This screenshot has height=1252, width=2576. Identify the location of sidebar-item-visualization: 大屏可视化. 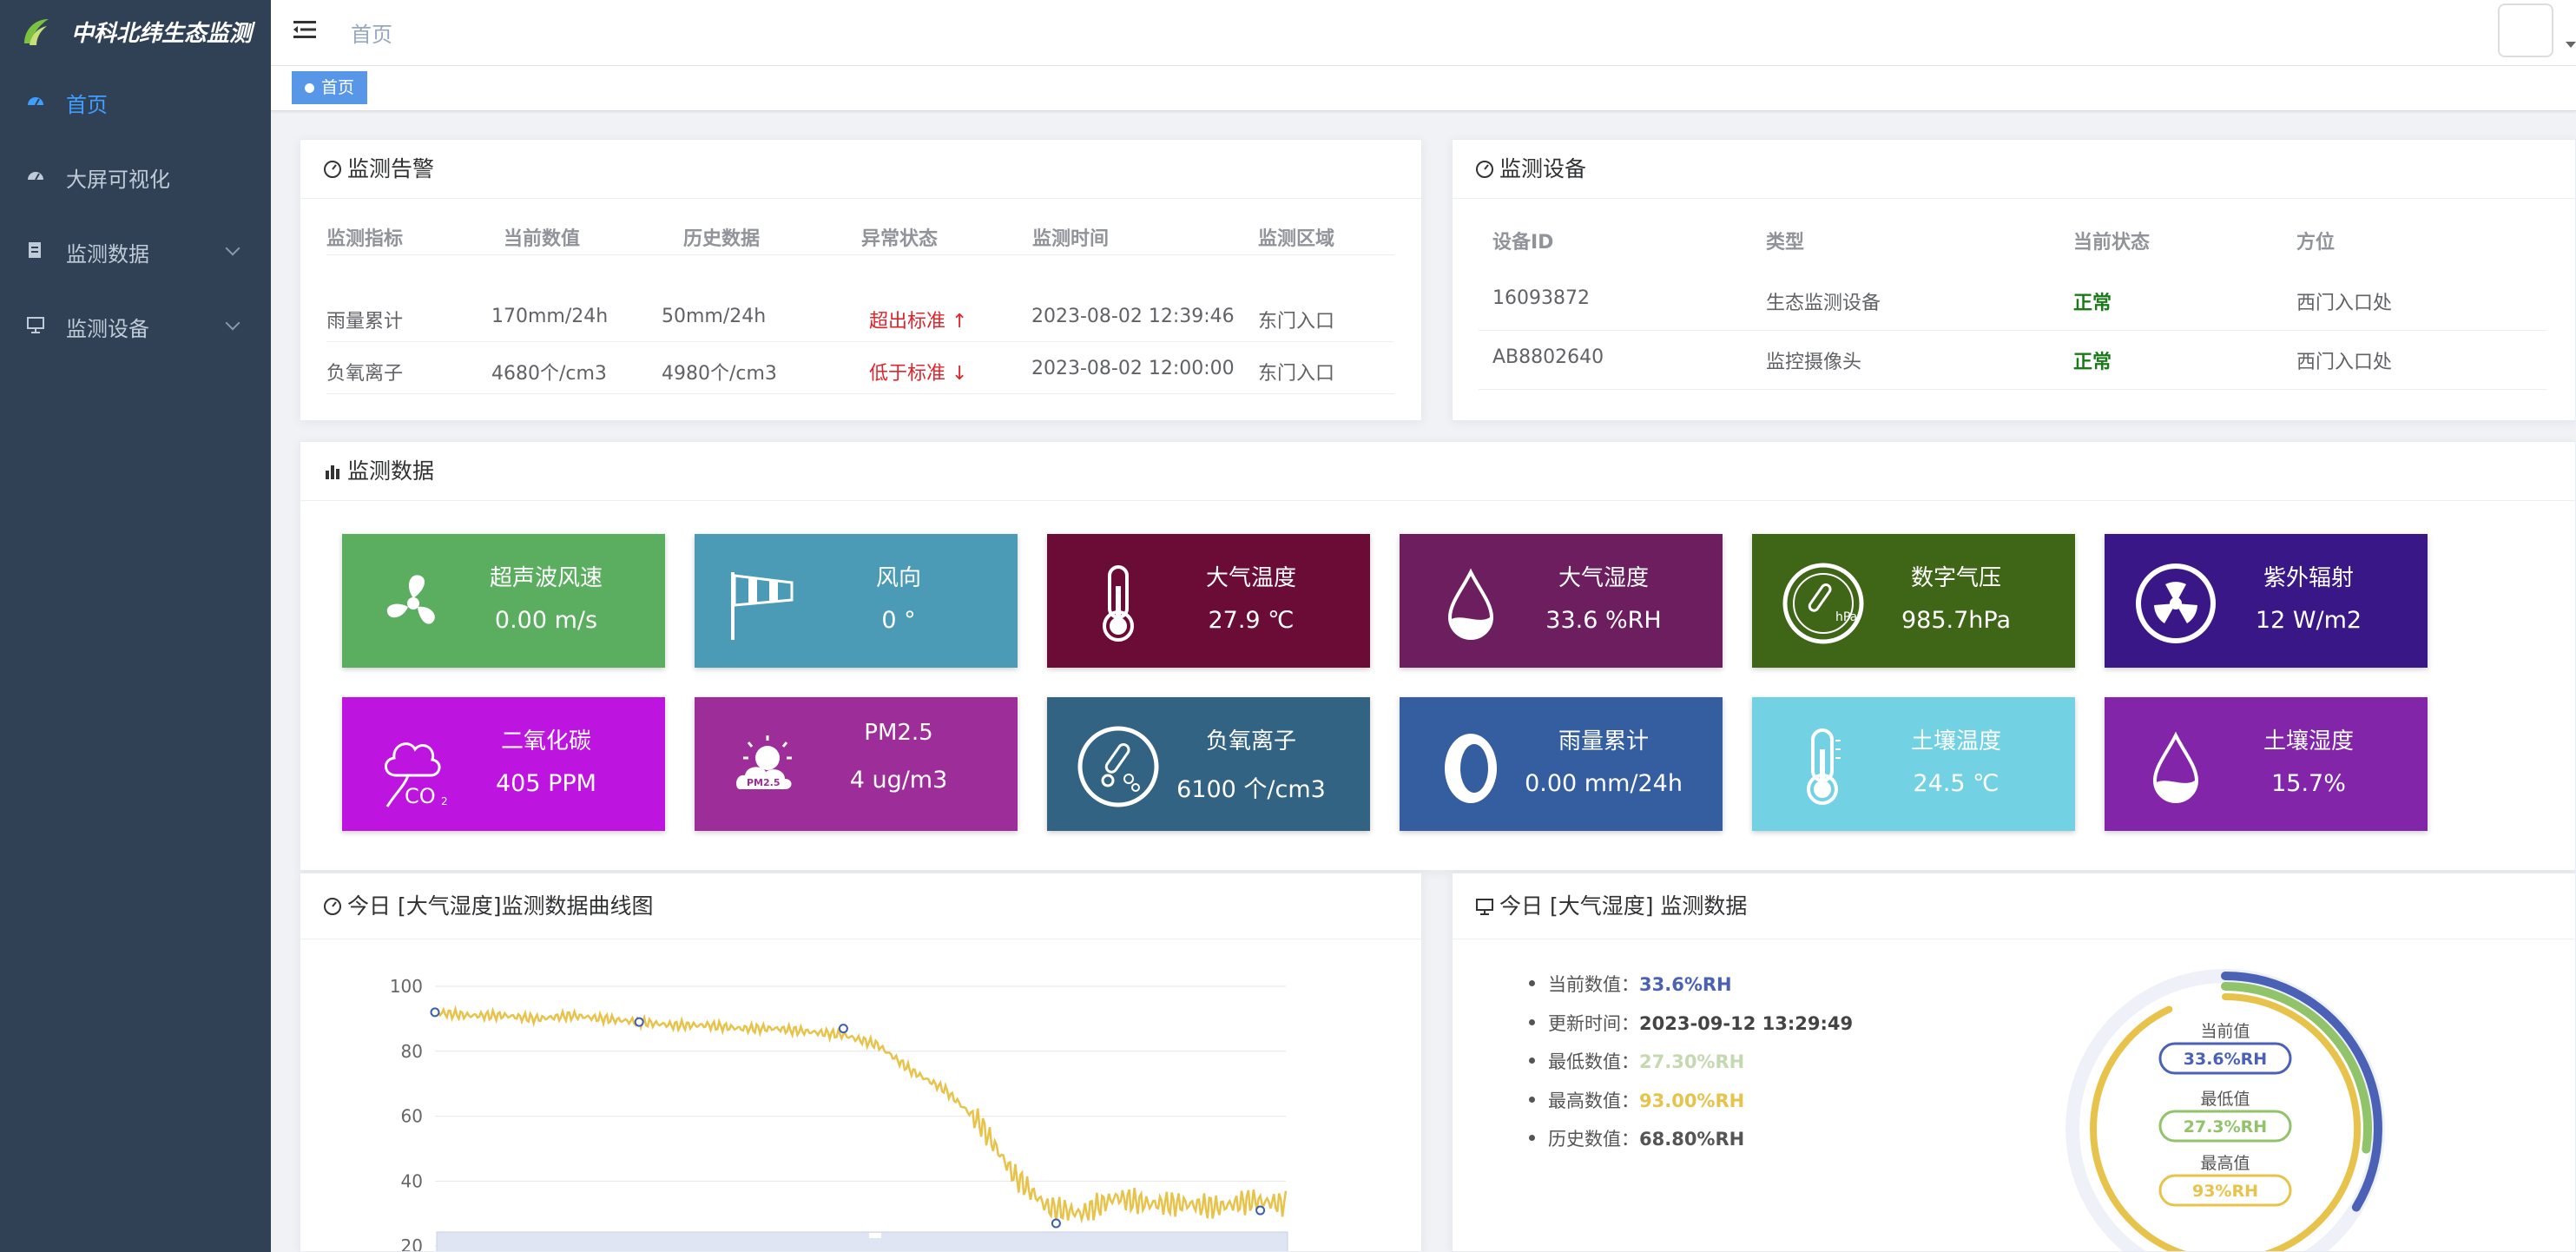
(135, 176).